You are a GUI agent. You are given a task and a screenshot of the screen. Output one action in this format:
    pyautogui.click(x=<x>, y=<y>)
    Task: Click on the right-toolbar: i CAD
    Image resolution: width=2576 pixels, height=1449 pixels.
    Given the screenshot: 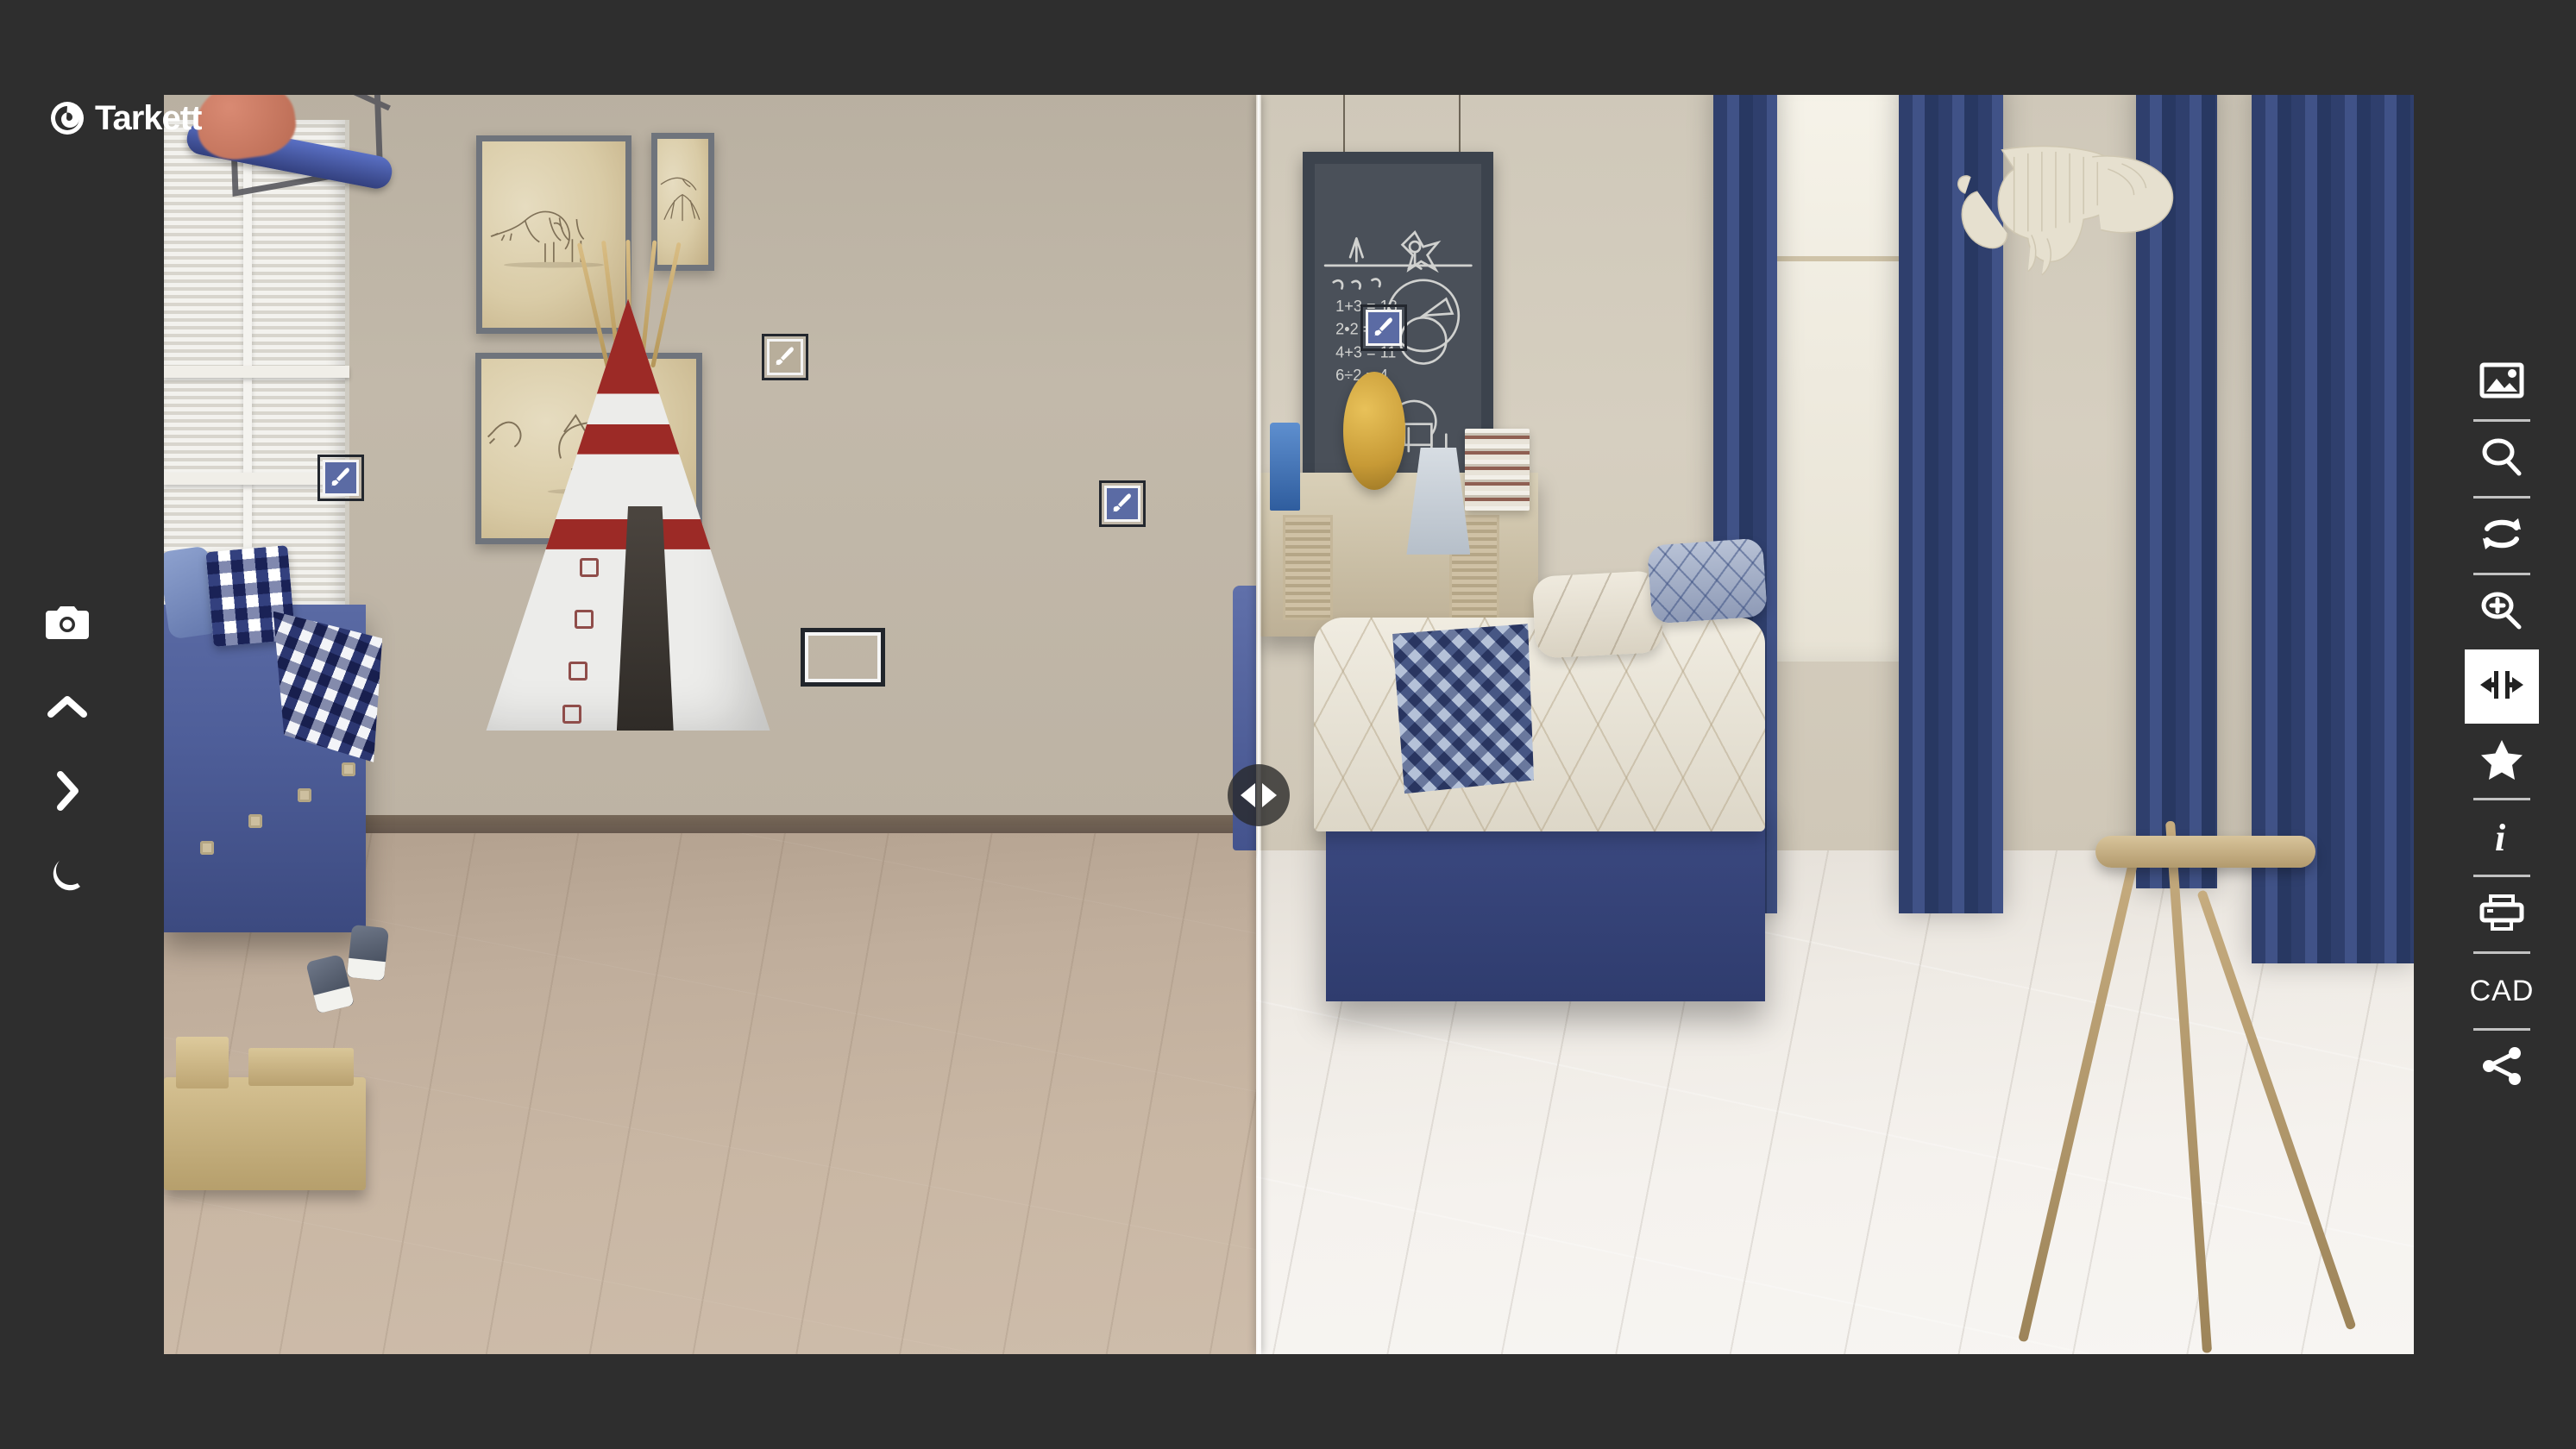 What is the action you would take?
    pyautogui.click(x=2502, y=725)
    